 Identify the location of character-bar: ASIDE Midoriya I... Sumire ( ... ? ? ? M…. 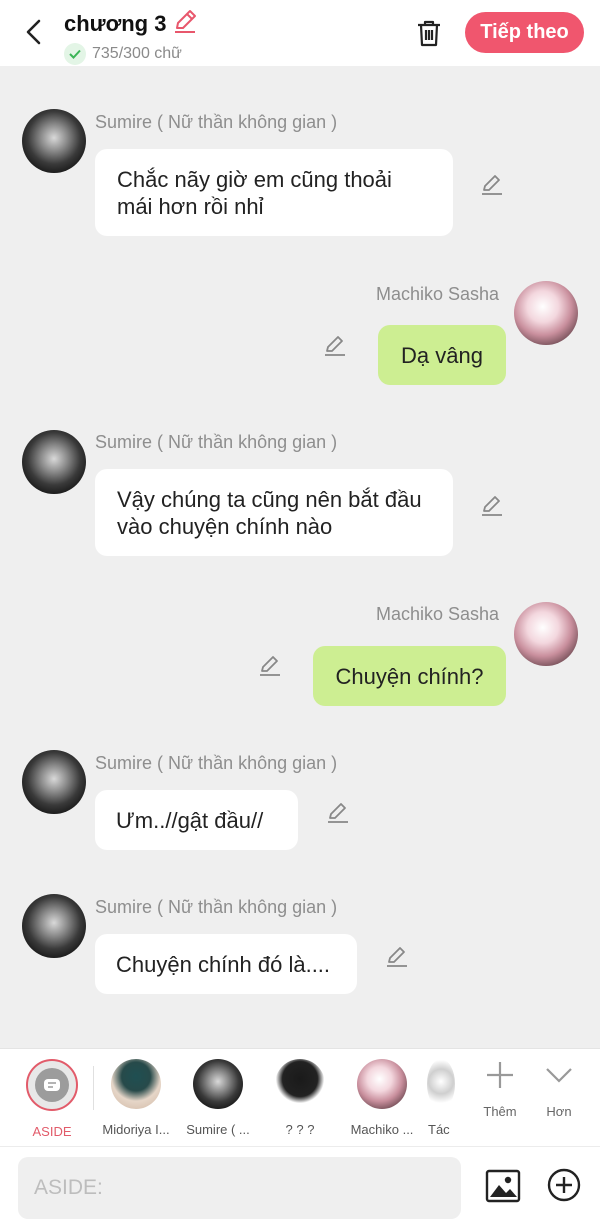
(300, 1097).